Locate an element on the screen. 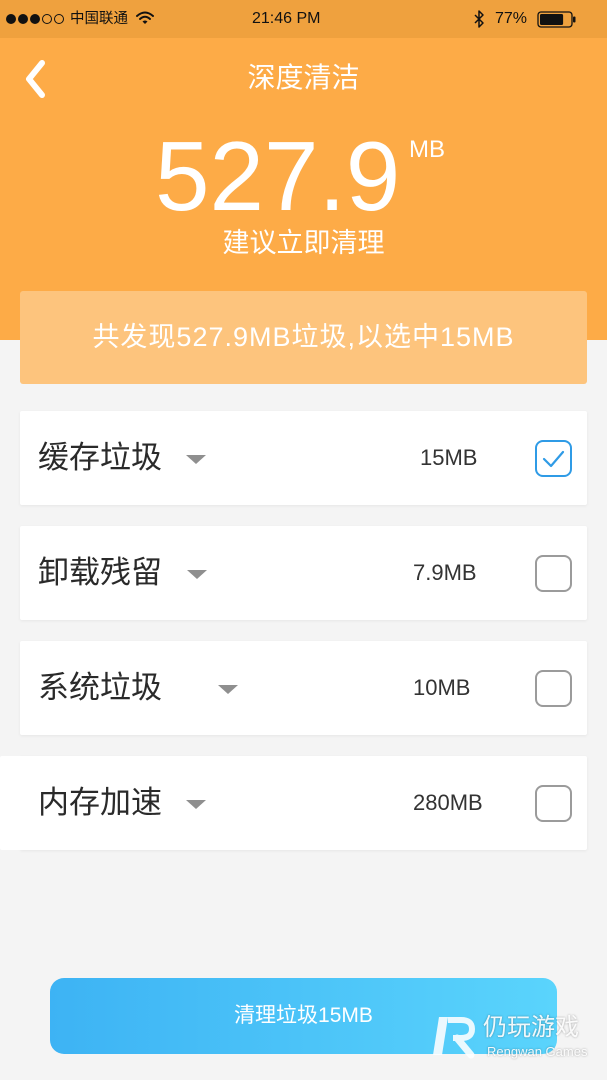 Image resolution: width=607 pixels, height=1080 pixels. wifi-icon is located at coordinates (145, 17).